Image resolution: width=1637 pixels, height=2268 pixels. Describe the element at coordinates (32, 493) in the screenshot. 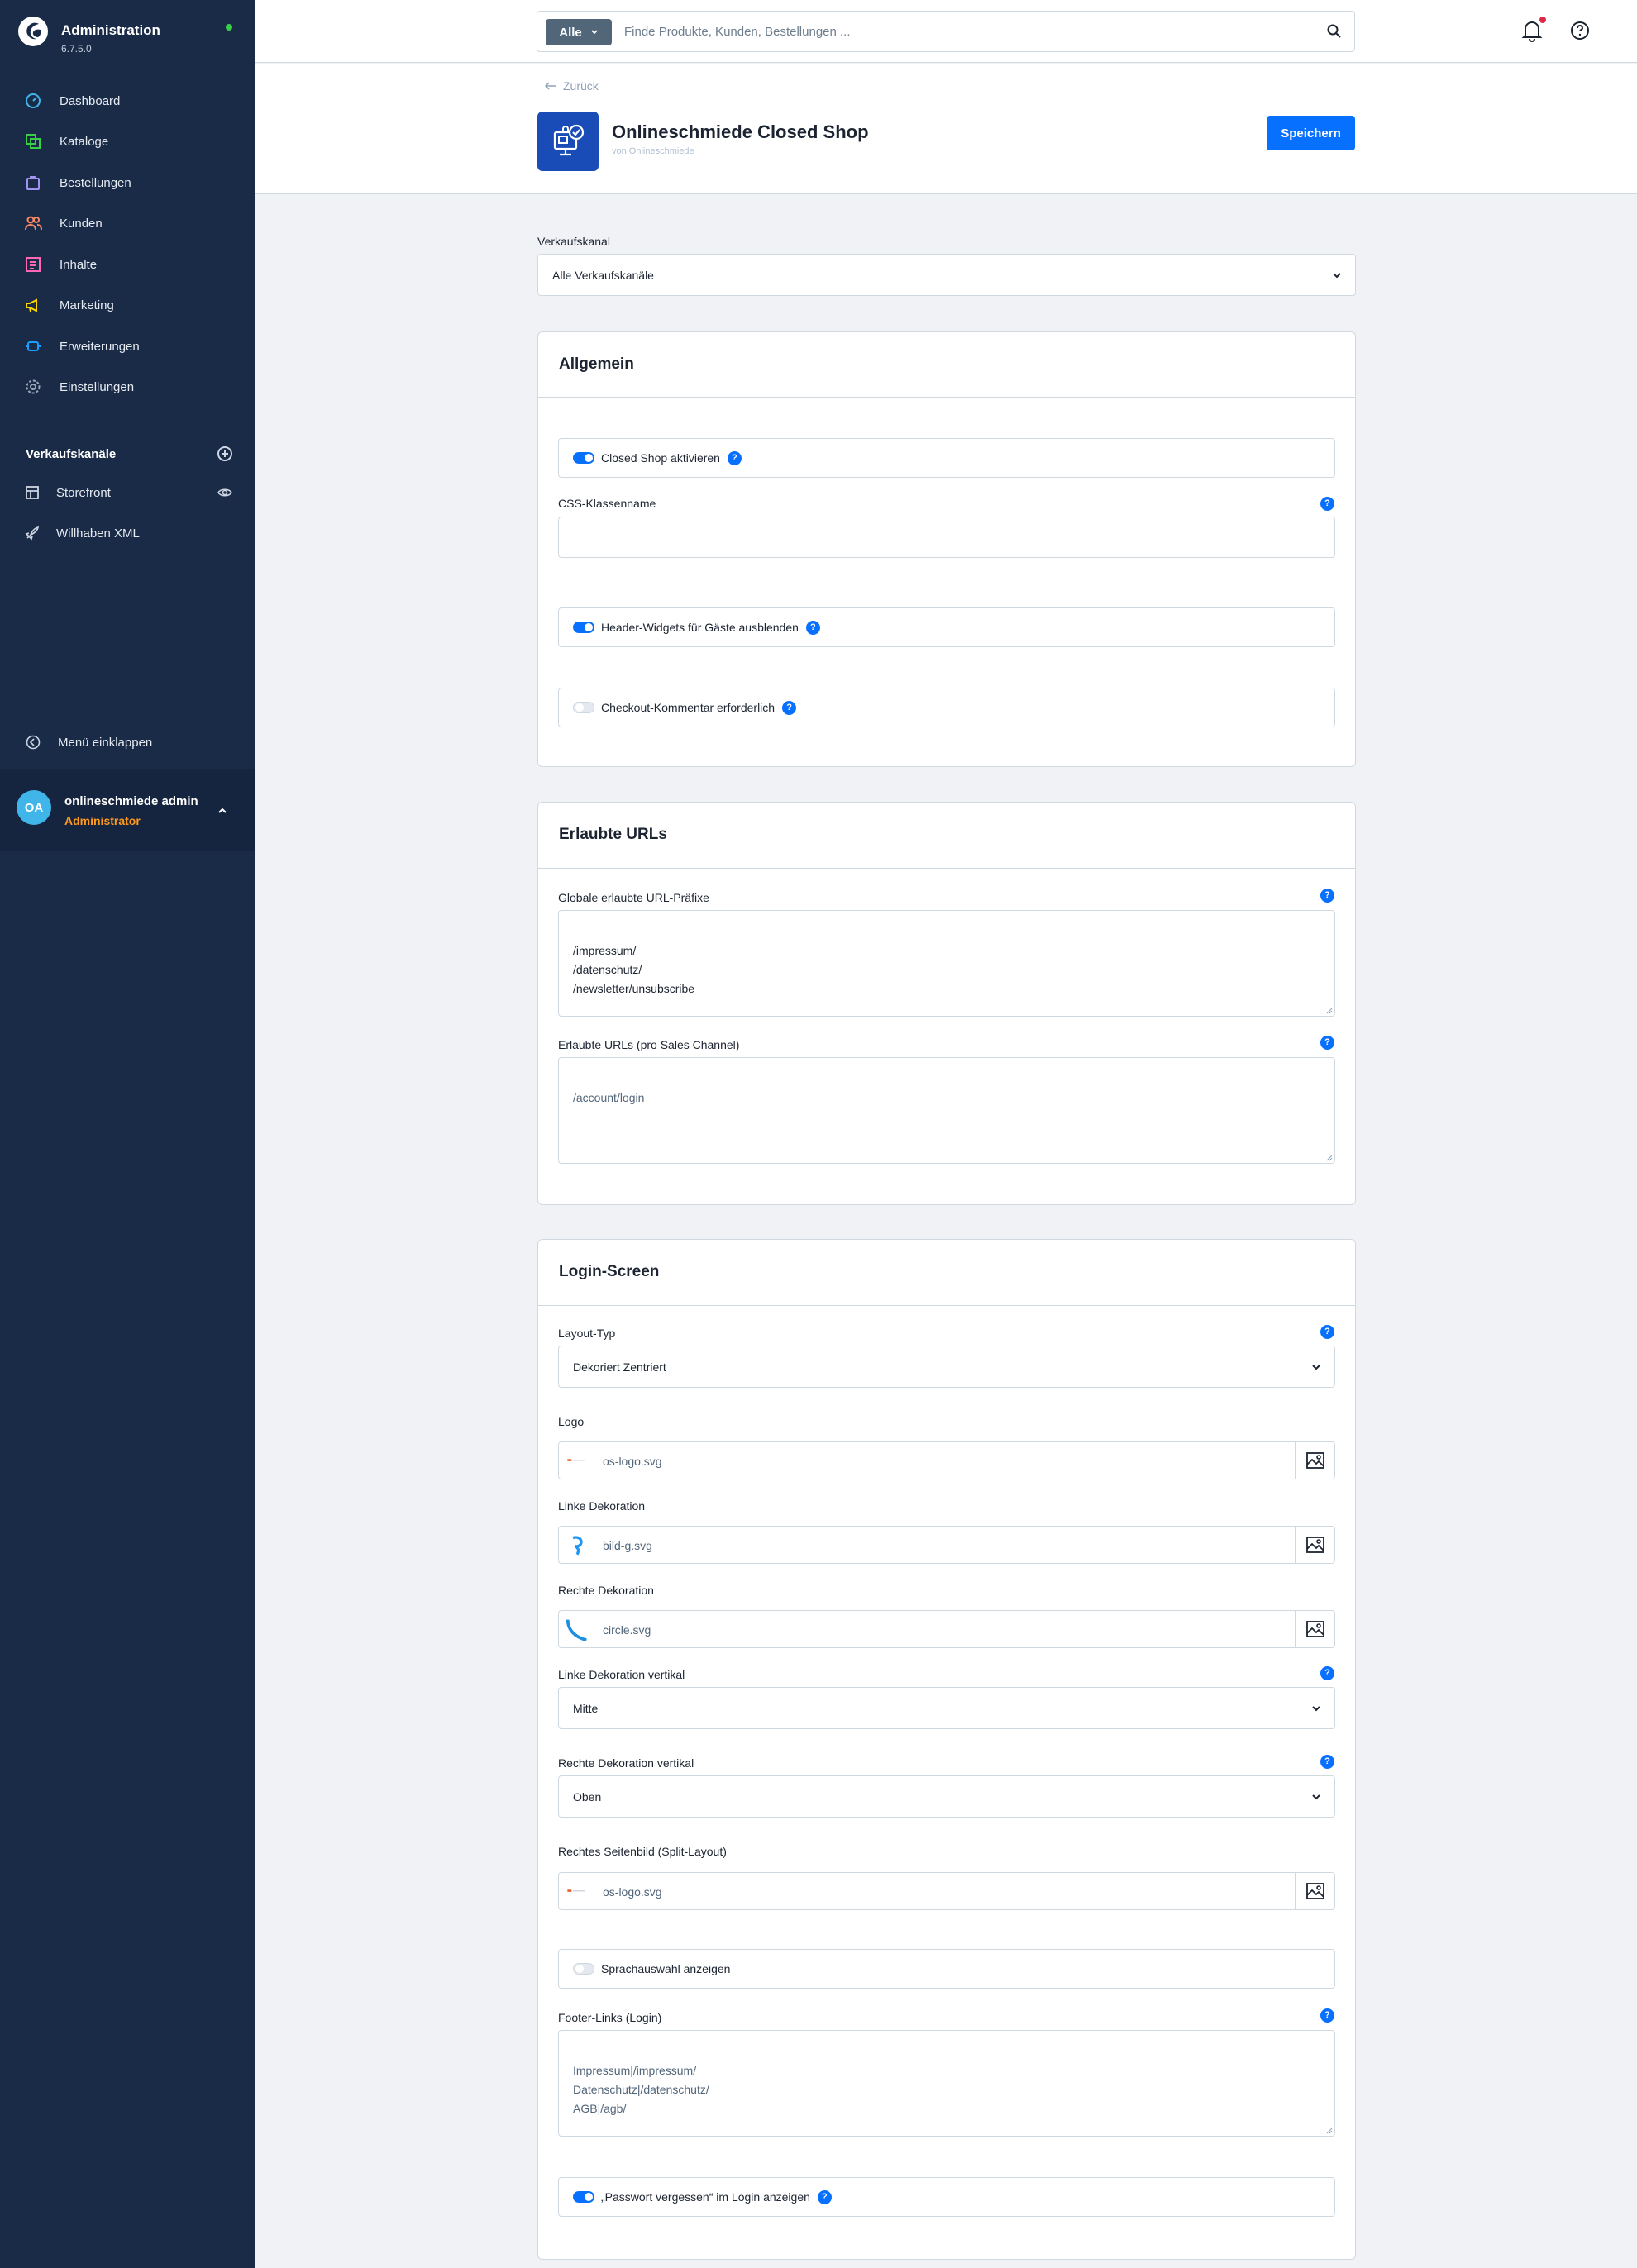

I see `storefront-icon` at that location.